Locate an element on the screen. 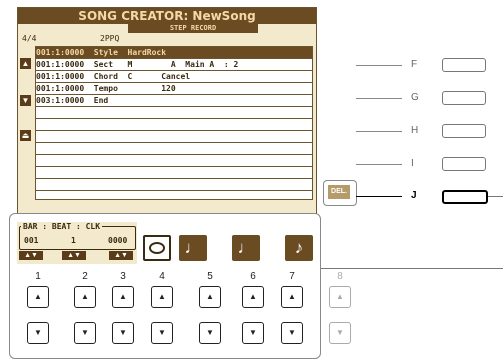  scroll-down-button: ▼ is located at coordinates (25, 100).